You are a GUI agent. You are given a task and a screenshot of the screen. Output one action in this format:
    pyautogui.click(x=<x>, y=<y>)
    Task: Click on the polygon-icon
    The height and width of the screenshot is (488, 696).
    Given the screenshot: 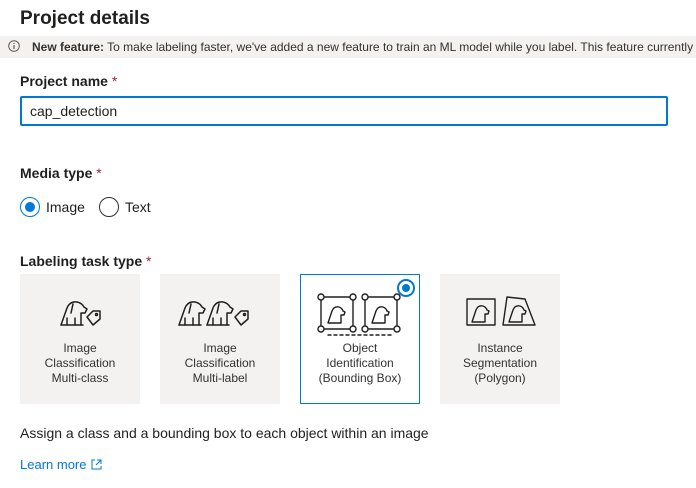 What is the action you would take?
    pyautogui.click(x=501, y=311)
    